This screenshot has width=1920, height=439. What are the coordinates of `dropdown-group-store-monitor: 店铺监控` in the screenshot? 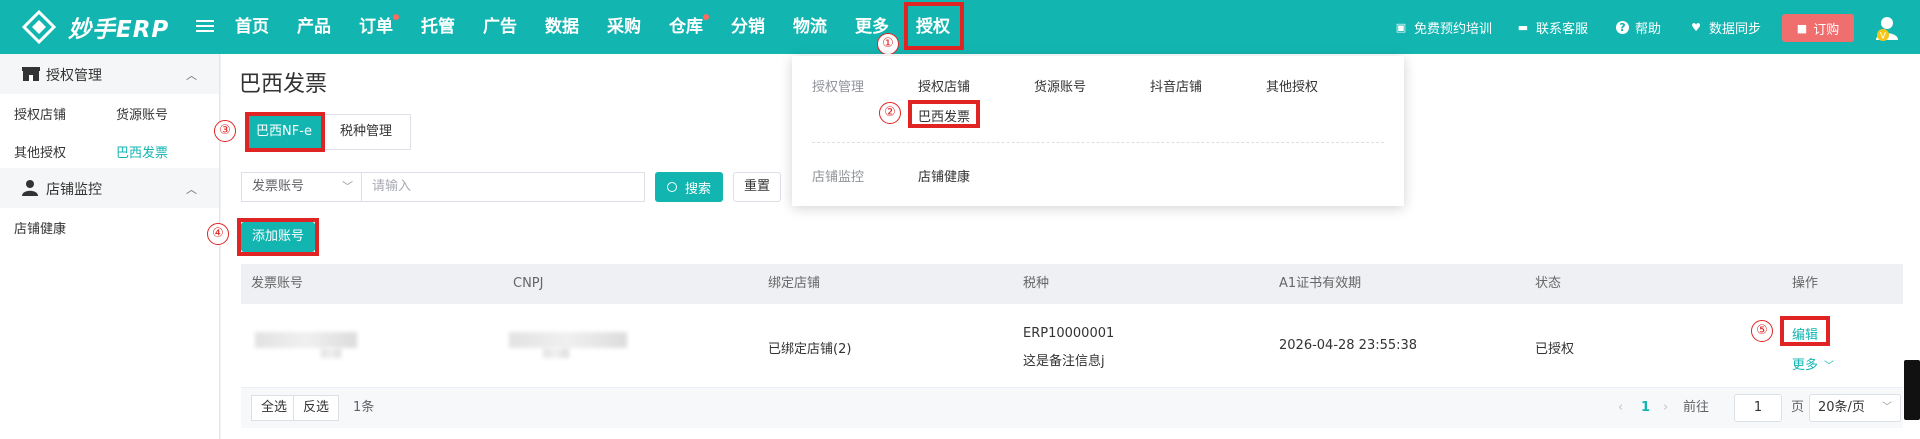 It's located at (838, 177).